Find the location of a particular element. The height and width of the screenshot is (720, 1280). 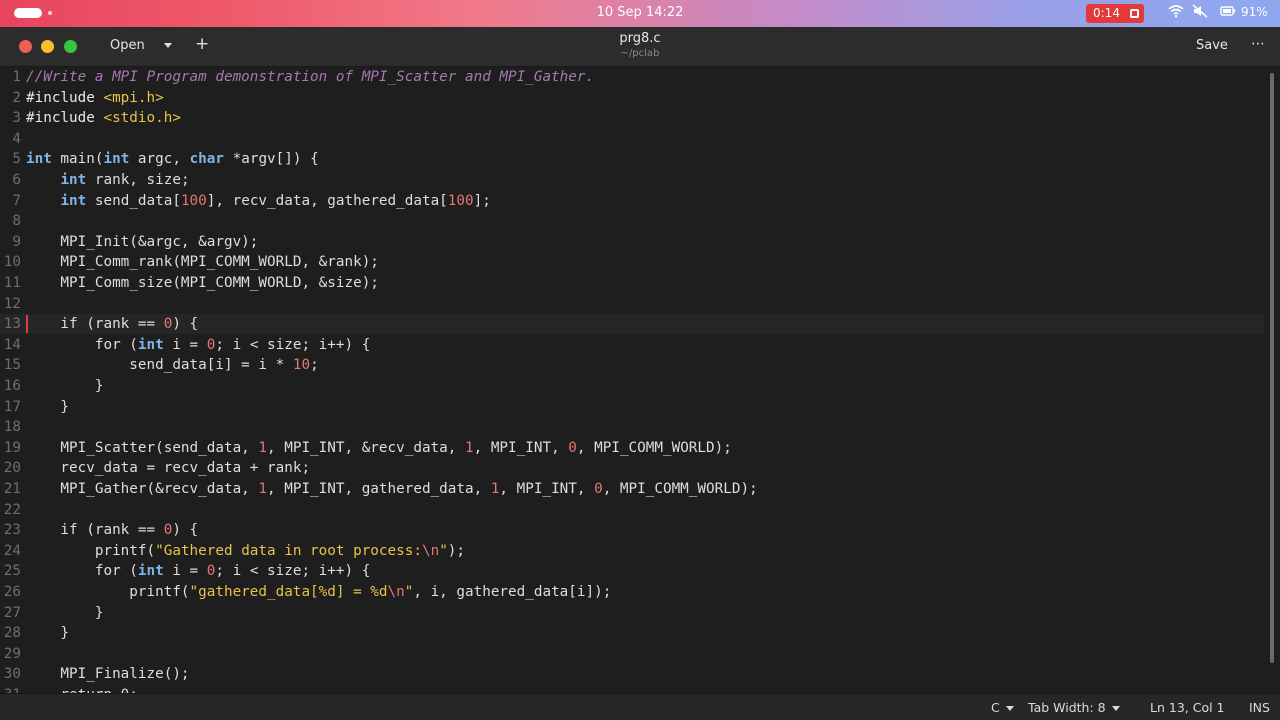

code-token: MPI_Init(&argc, &argv); is located at coordinates (142, 241).